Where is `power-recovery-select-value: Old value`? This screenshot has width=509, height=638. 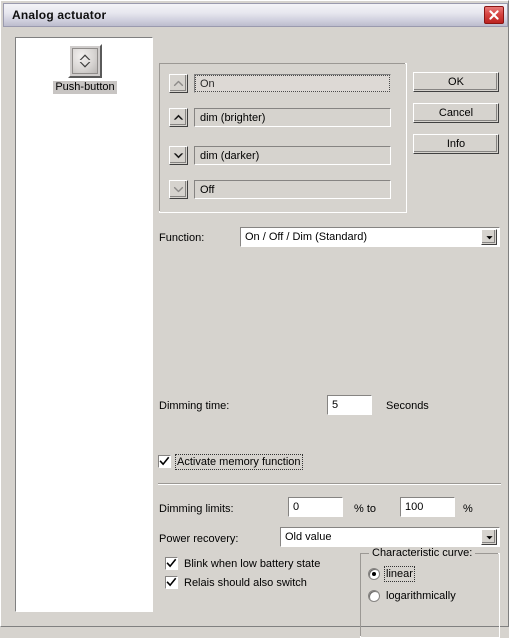 power-recovery-select-value: Old value is located at coordinates (308, 537).